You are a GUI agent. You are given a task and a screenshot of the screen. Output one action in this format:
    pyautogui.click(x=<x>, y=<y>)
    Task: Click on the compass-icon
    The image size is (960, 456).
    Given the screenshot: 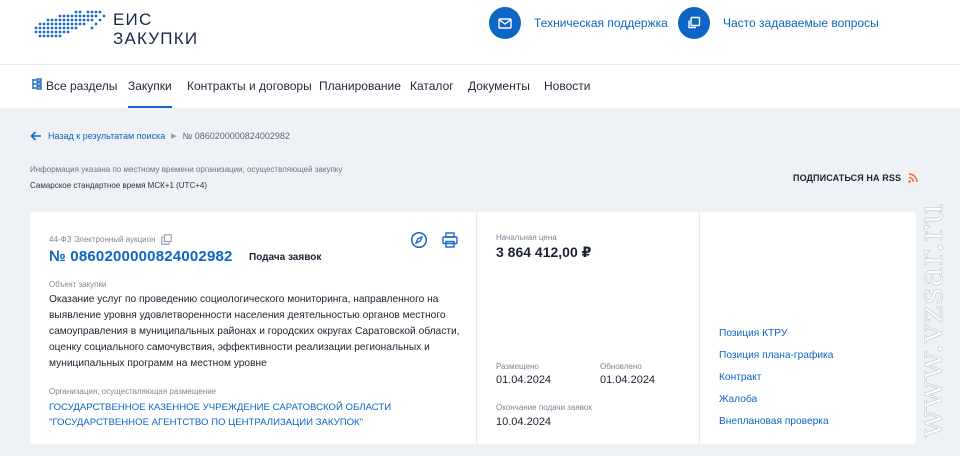 What is the action you would take?
    pyautogui.click(x=419, y=240)
    